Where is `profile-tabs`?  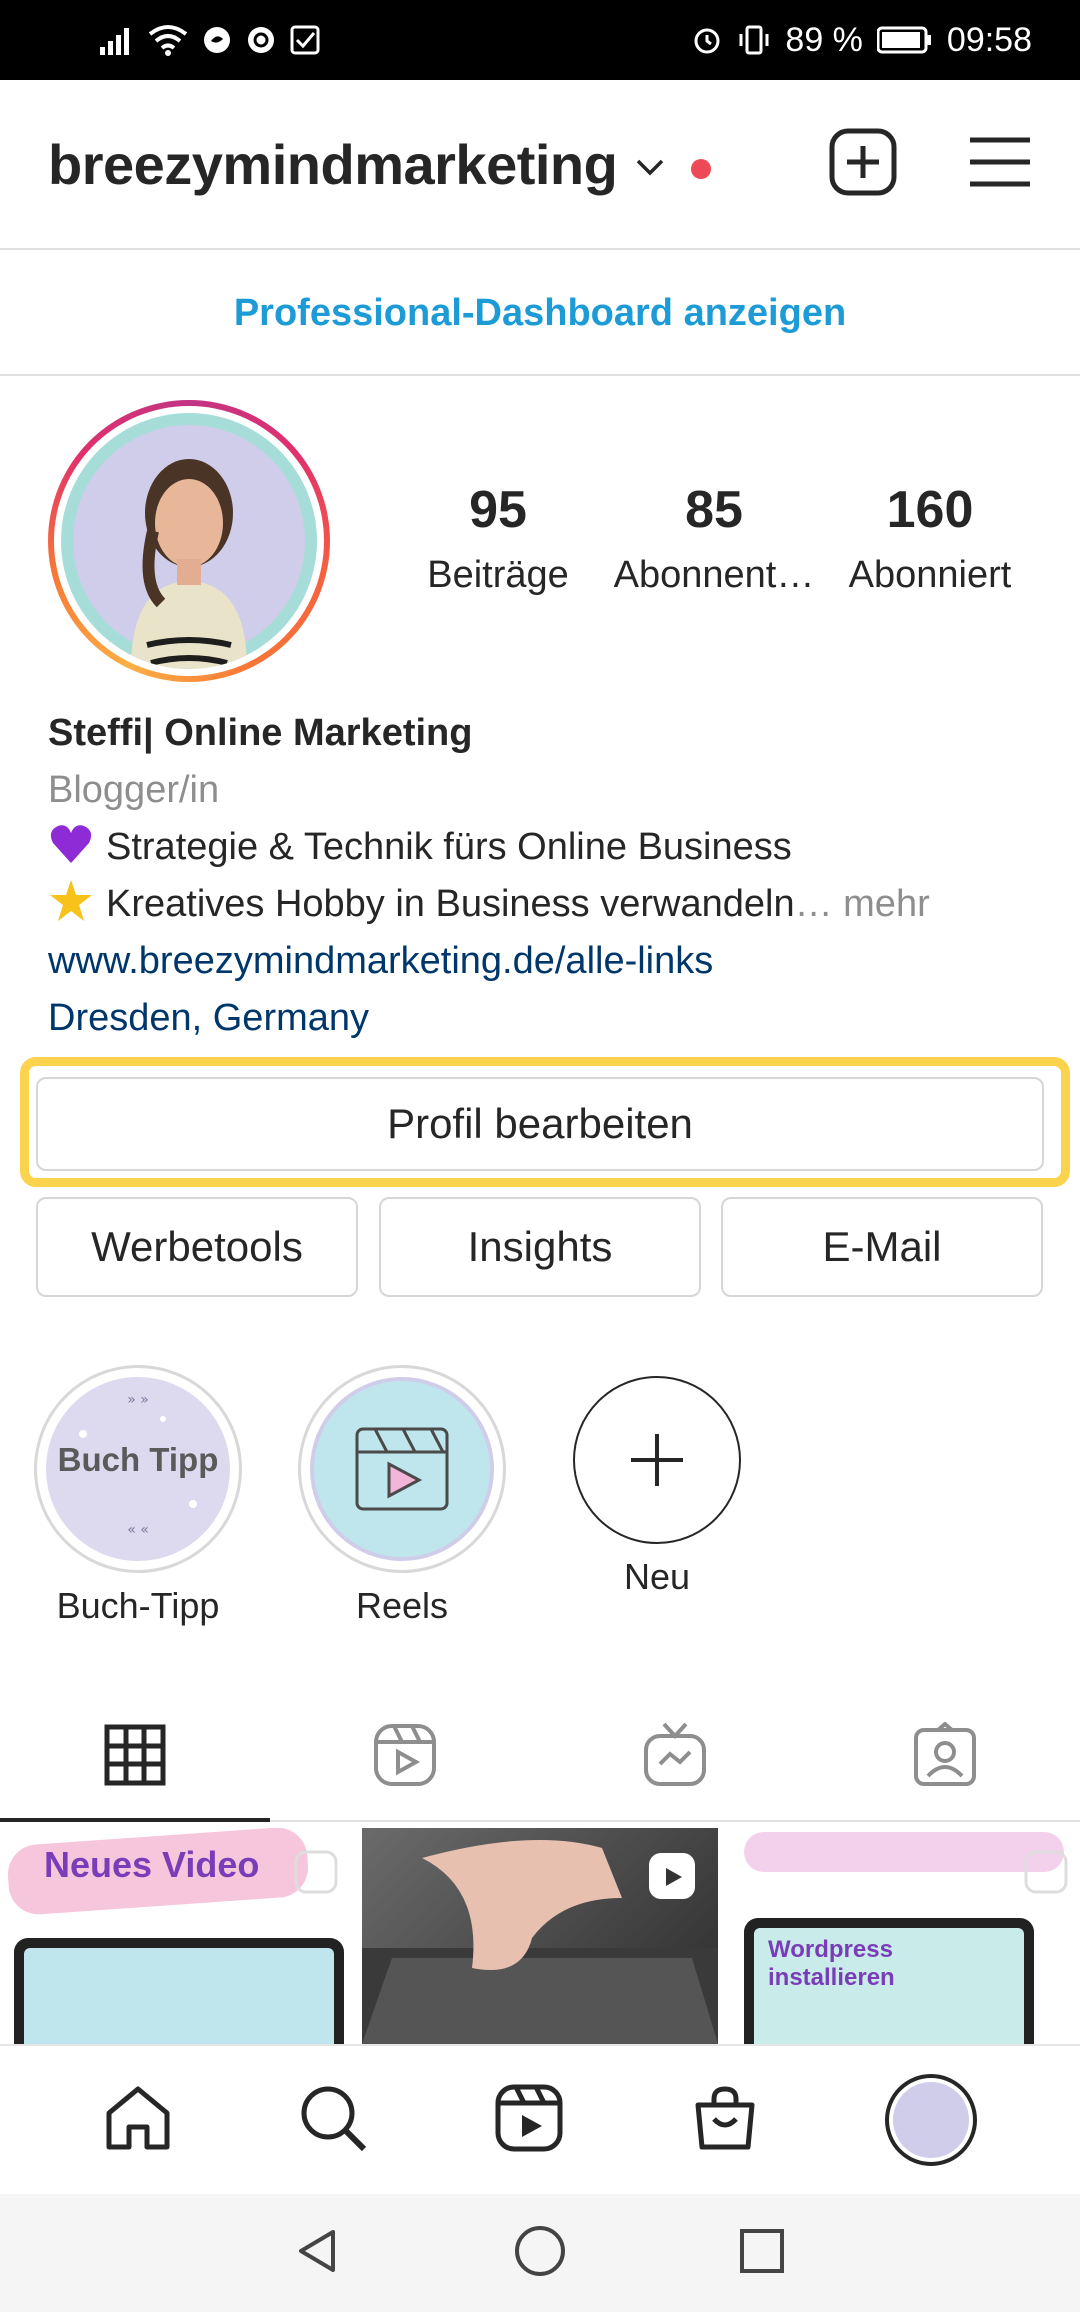
profile-tabs is located at coordinates (540, 1756).